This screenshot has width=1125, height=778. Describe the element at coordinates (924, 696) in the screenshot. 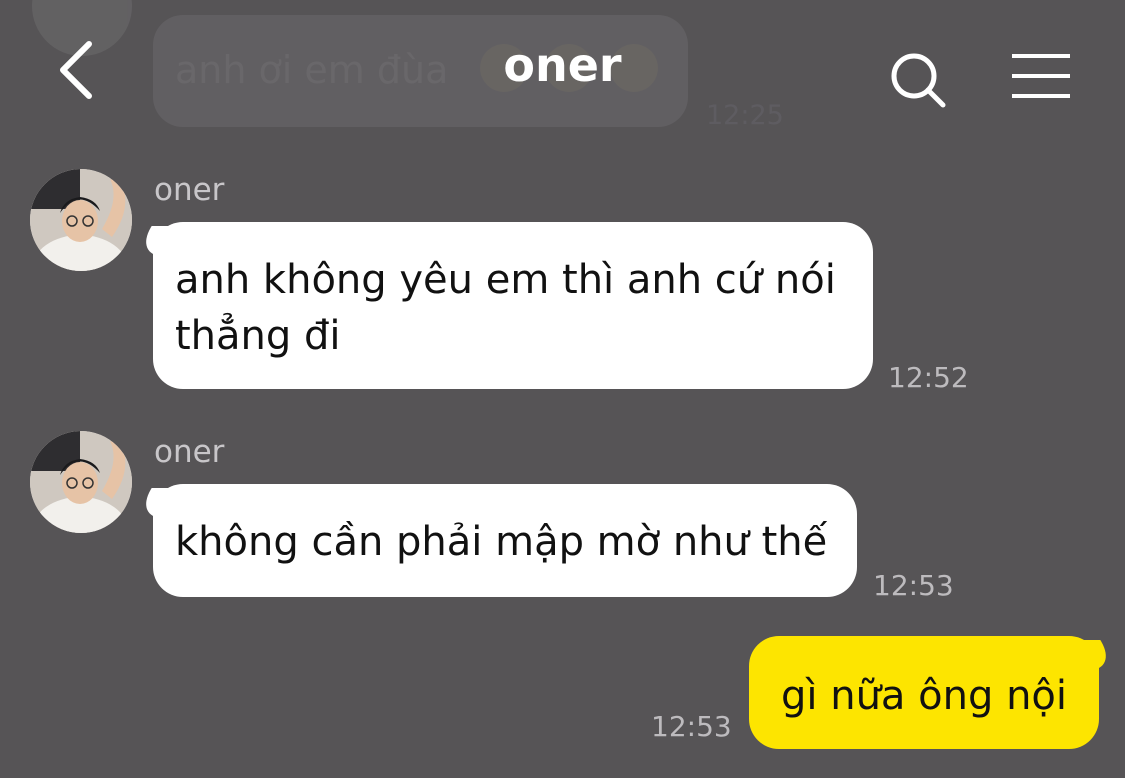

I see `message-text-line: gì nữa ông nội` at that location.